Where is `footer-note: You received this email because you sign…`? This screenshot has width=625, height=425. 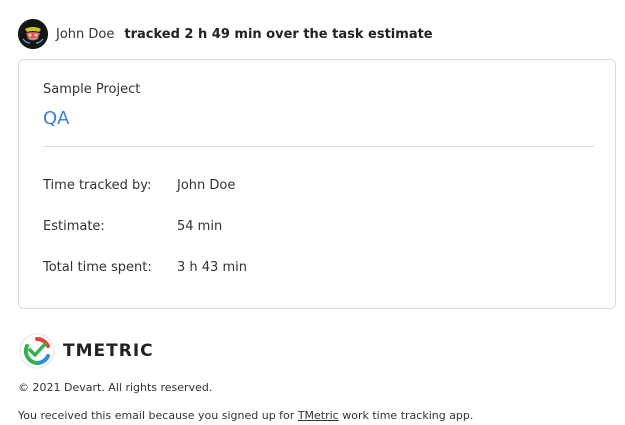 footer-note: You received this email because you sign… is located at coordinates (245, 415).